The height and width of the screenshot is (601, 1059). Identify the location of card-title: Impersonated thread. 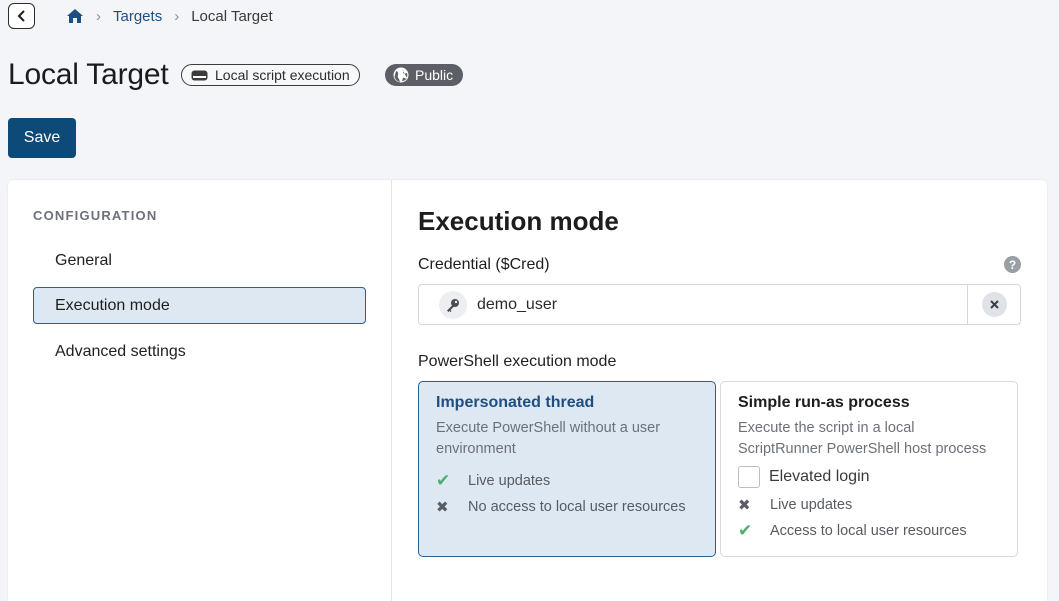
(515, 402).